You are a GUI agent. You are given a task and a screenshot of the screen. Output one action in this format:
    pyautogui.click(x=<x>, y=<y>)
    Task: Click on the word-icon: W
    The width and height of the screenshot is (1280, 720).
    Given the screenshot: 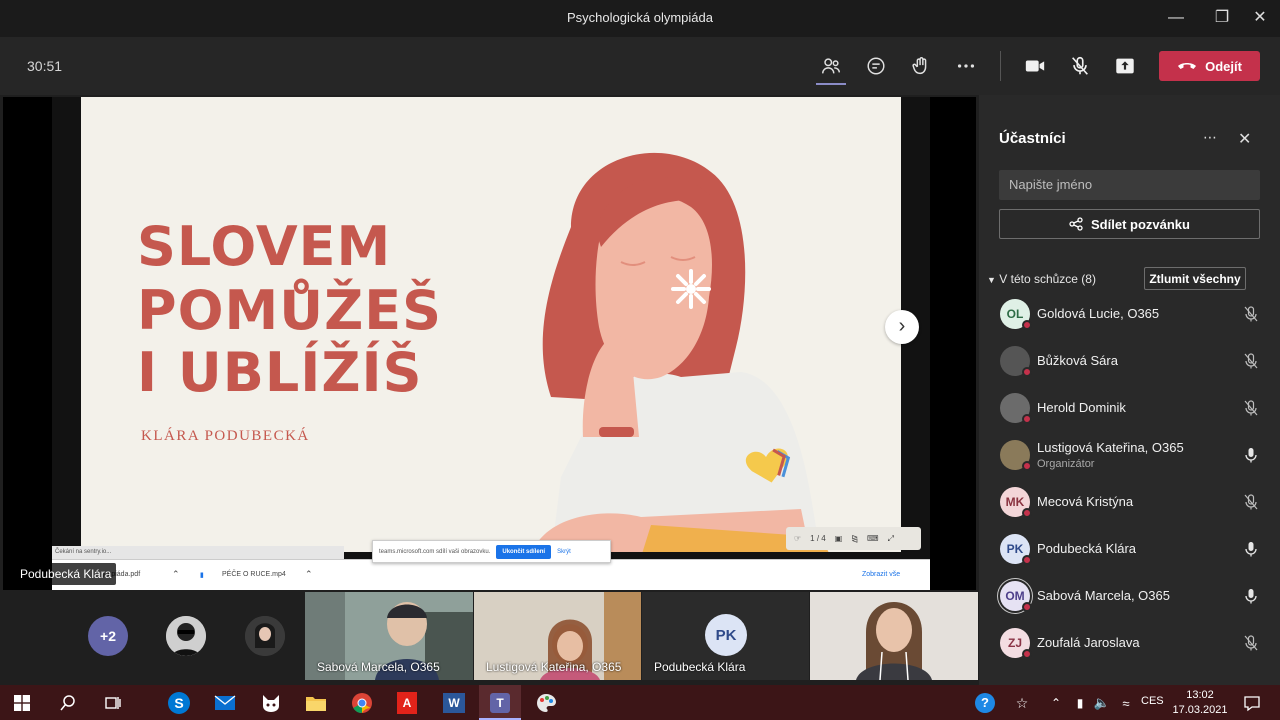 What is the action you would take?
    pyautogui.click(x=454, y=703)
    